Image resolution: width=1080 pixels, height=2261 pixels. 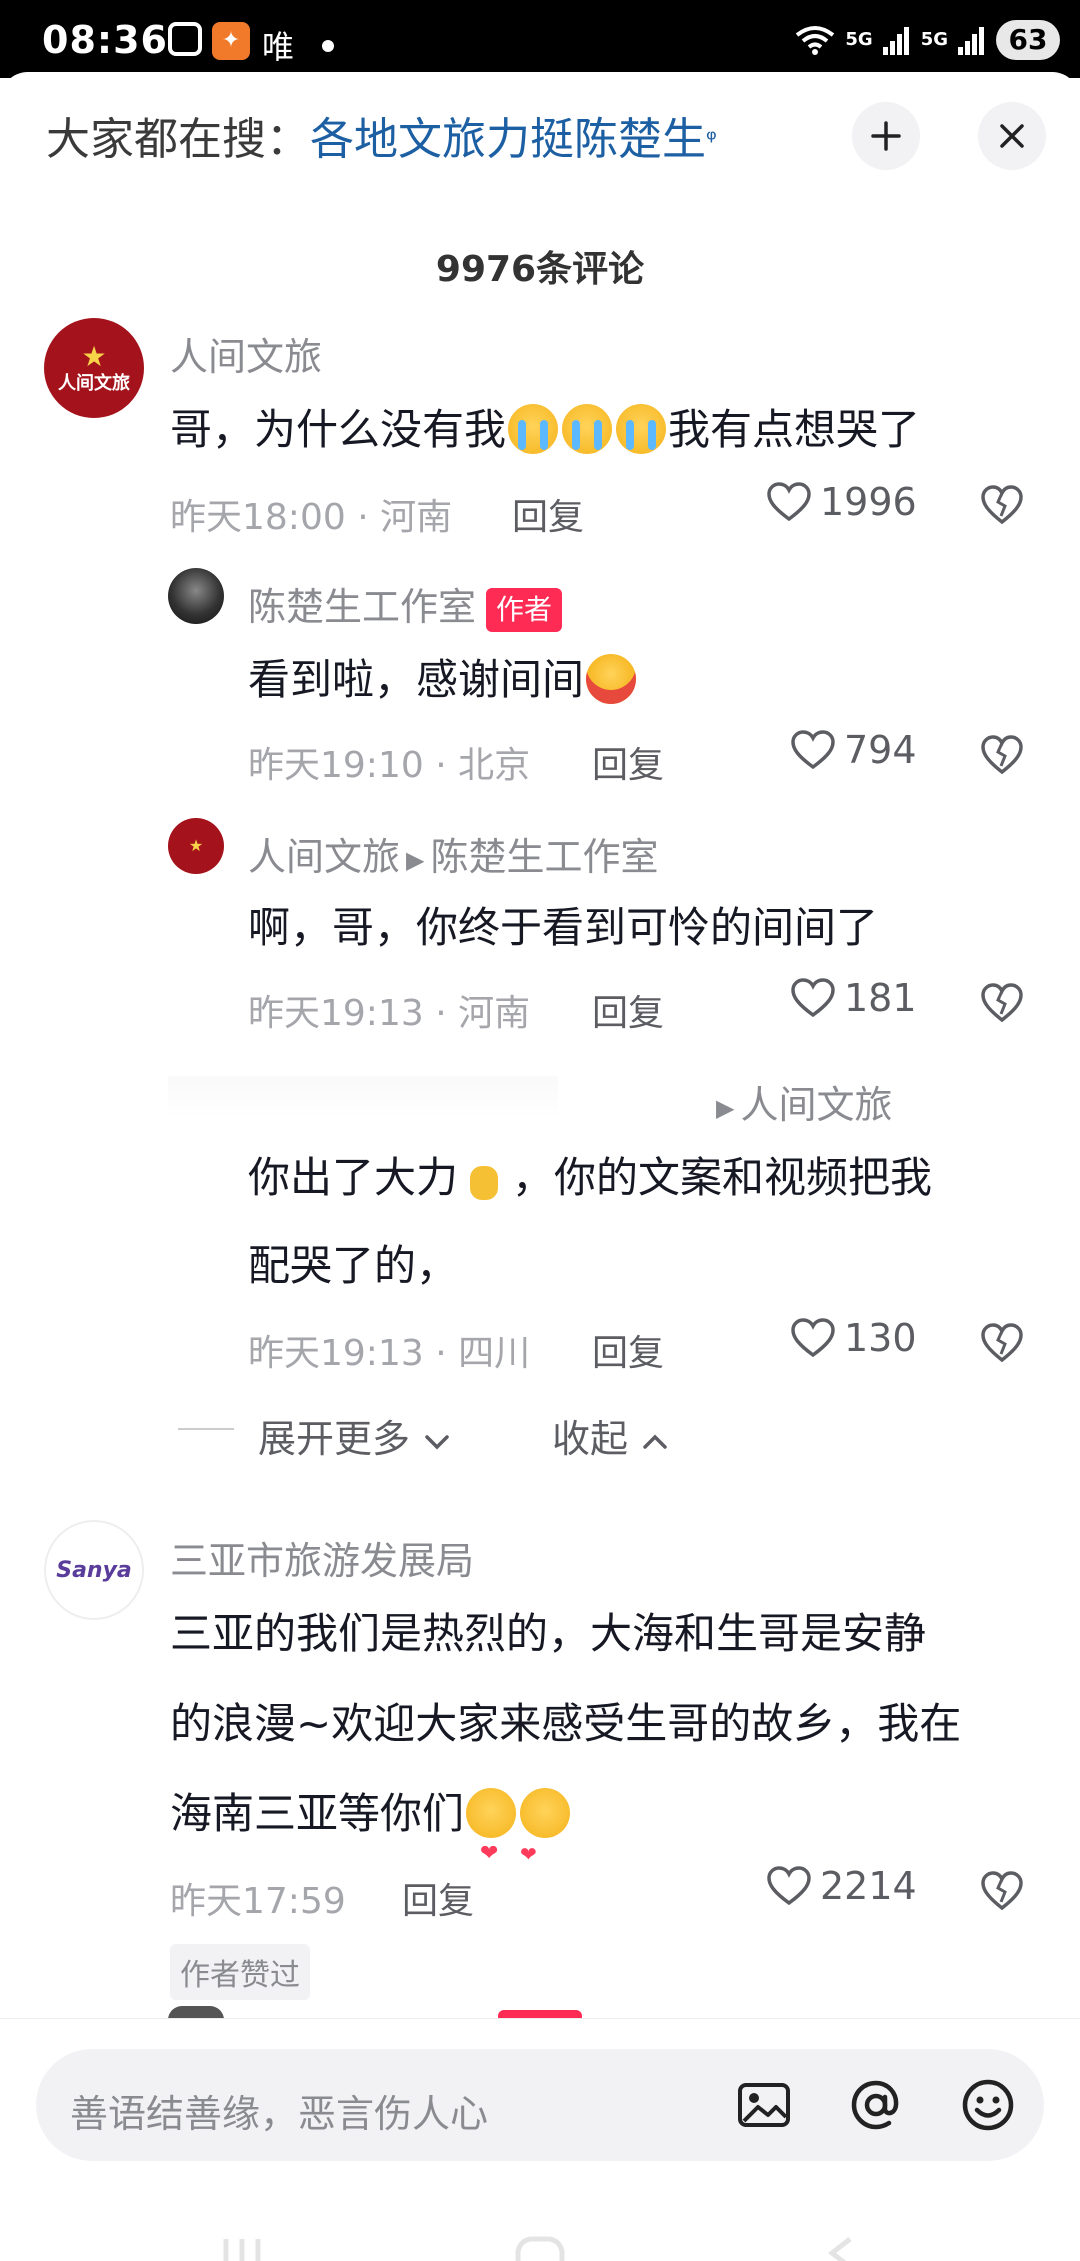 What do you see at coordinates (206, 1429) in the screenshot?
I see `divider` at bounding box center [206, 1429].